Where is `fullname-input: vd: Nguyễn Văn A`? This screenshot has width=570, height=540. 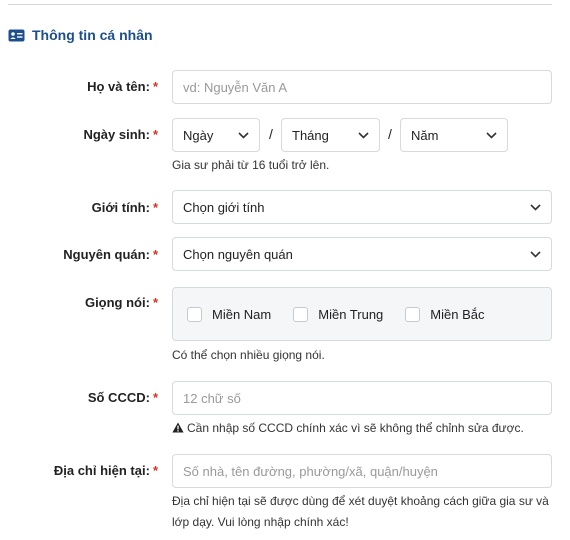
fullname-input: vd: Nguyễn Văn A is located at coordinates (362, 87).